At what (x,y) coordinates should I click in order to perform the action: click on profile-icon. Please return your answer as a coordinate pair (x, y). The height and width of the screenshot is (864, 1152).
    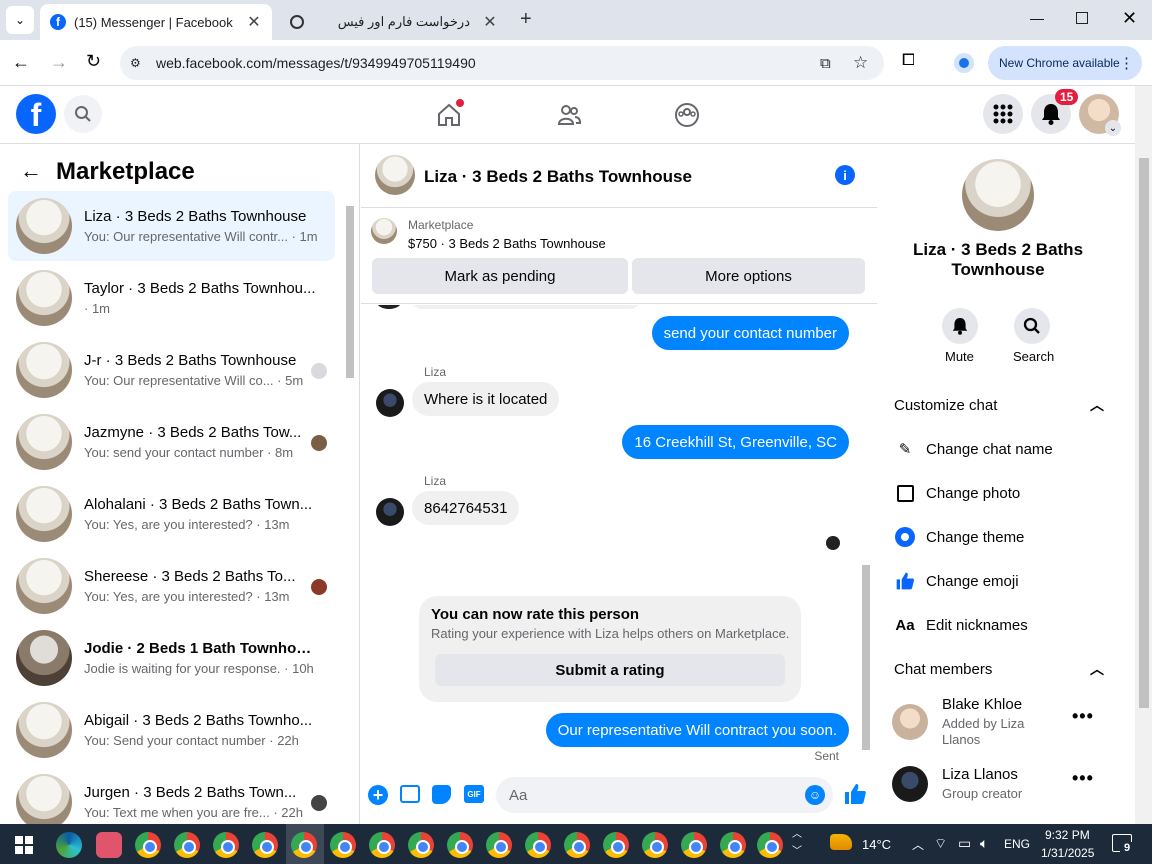
    Looking at the image, I should click on (964, 63).